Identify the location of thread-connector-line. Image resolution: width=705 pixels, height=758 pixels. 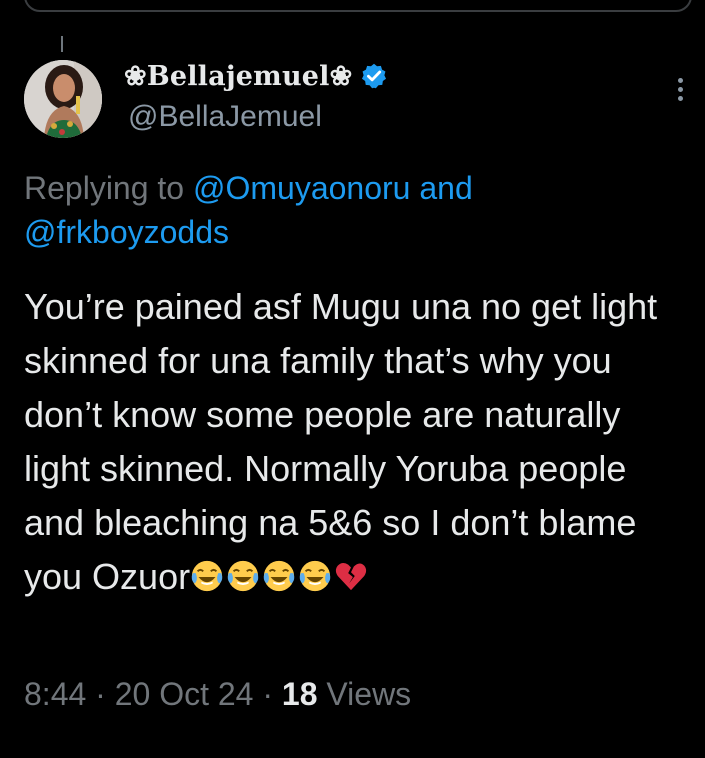
(62, 44).